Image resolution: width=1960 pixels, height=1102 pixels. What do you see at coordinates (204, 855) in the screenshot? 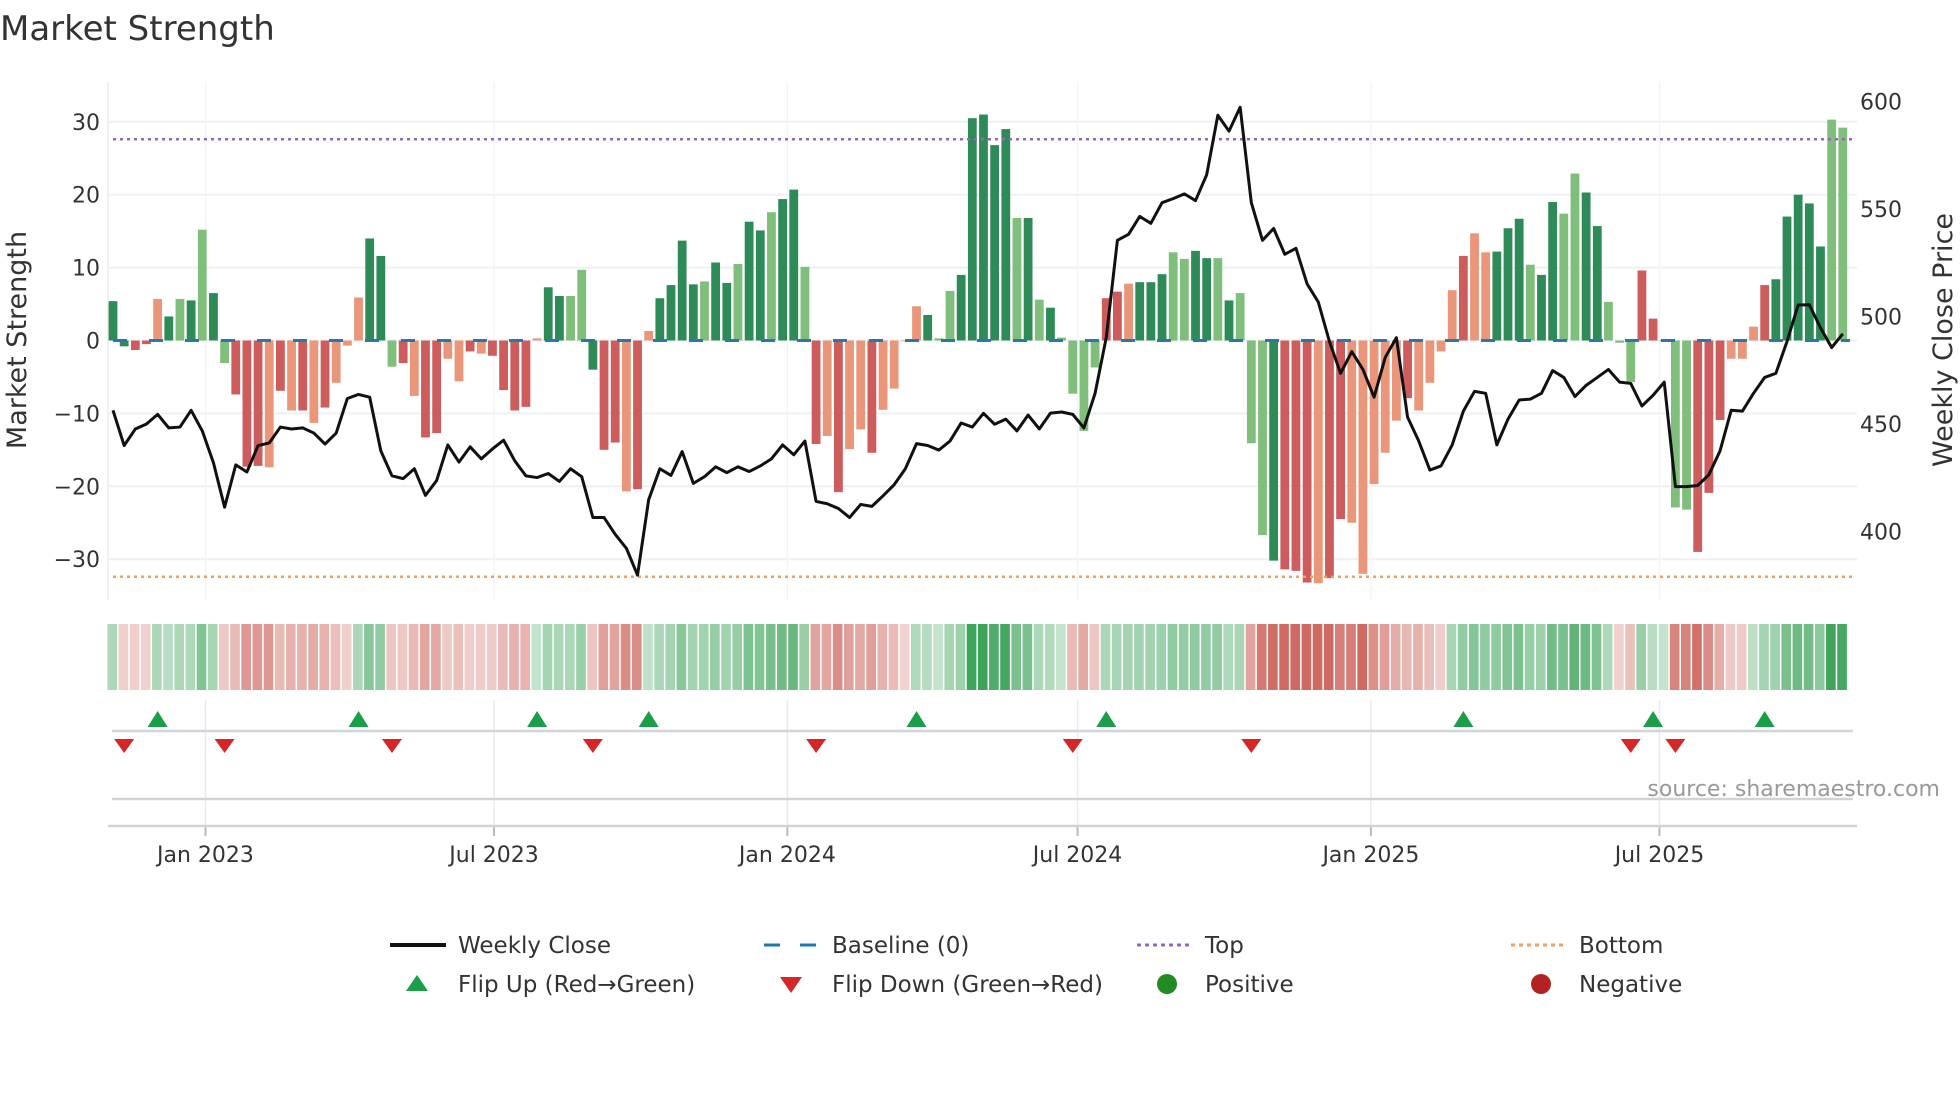
I see `x-tick-label: Jan 2023` at bounding box center [204, 855].